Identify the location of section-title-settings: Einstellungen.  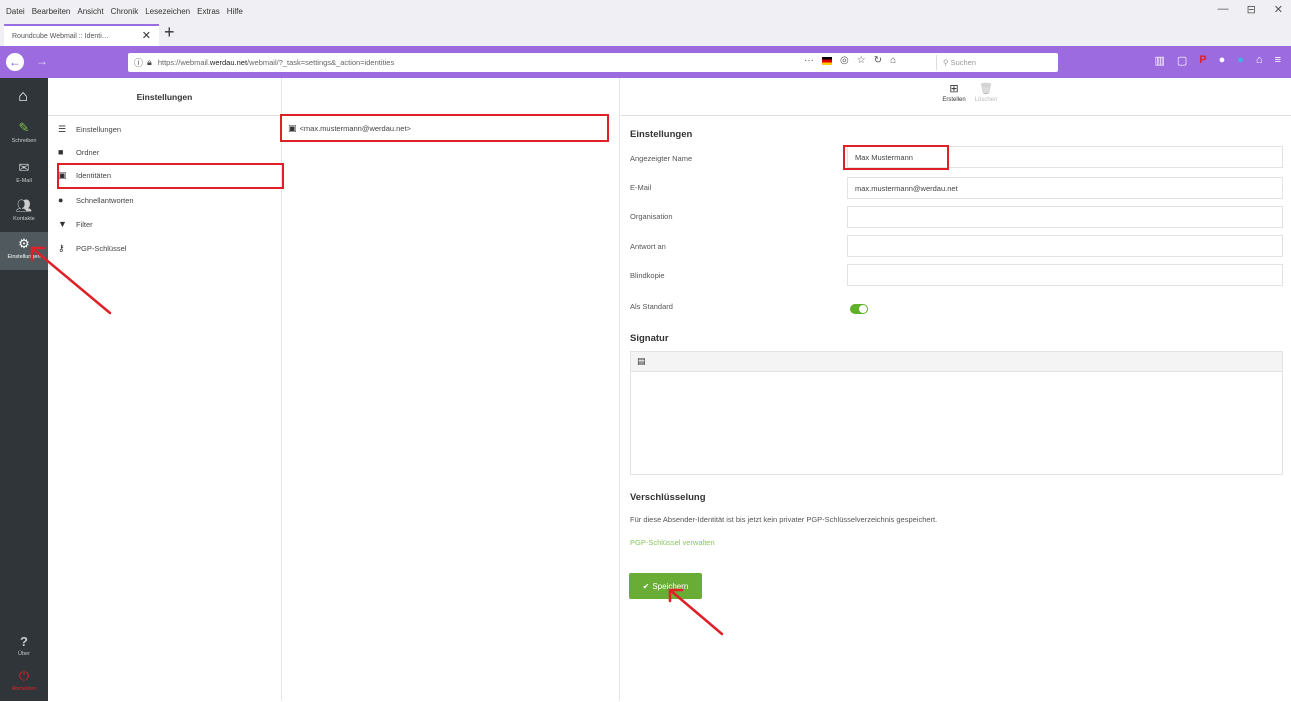
(661, 134).